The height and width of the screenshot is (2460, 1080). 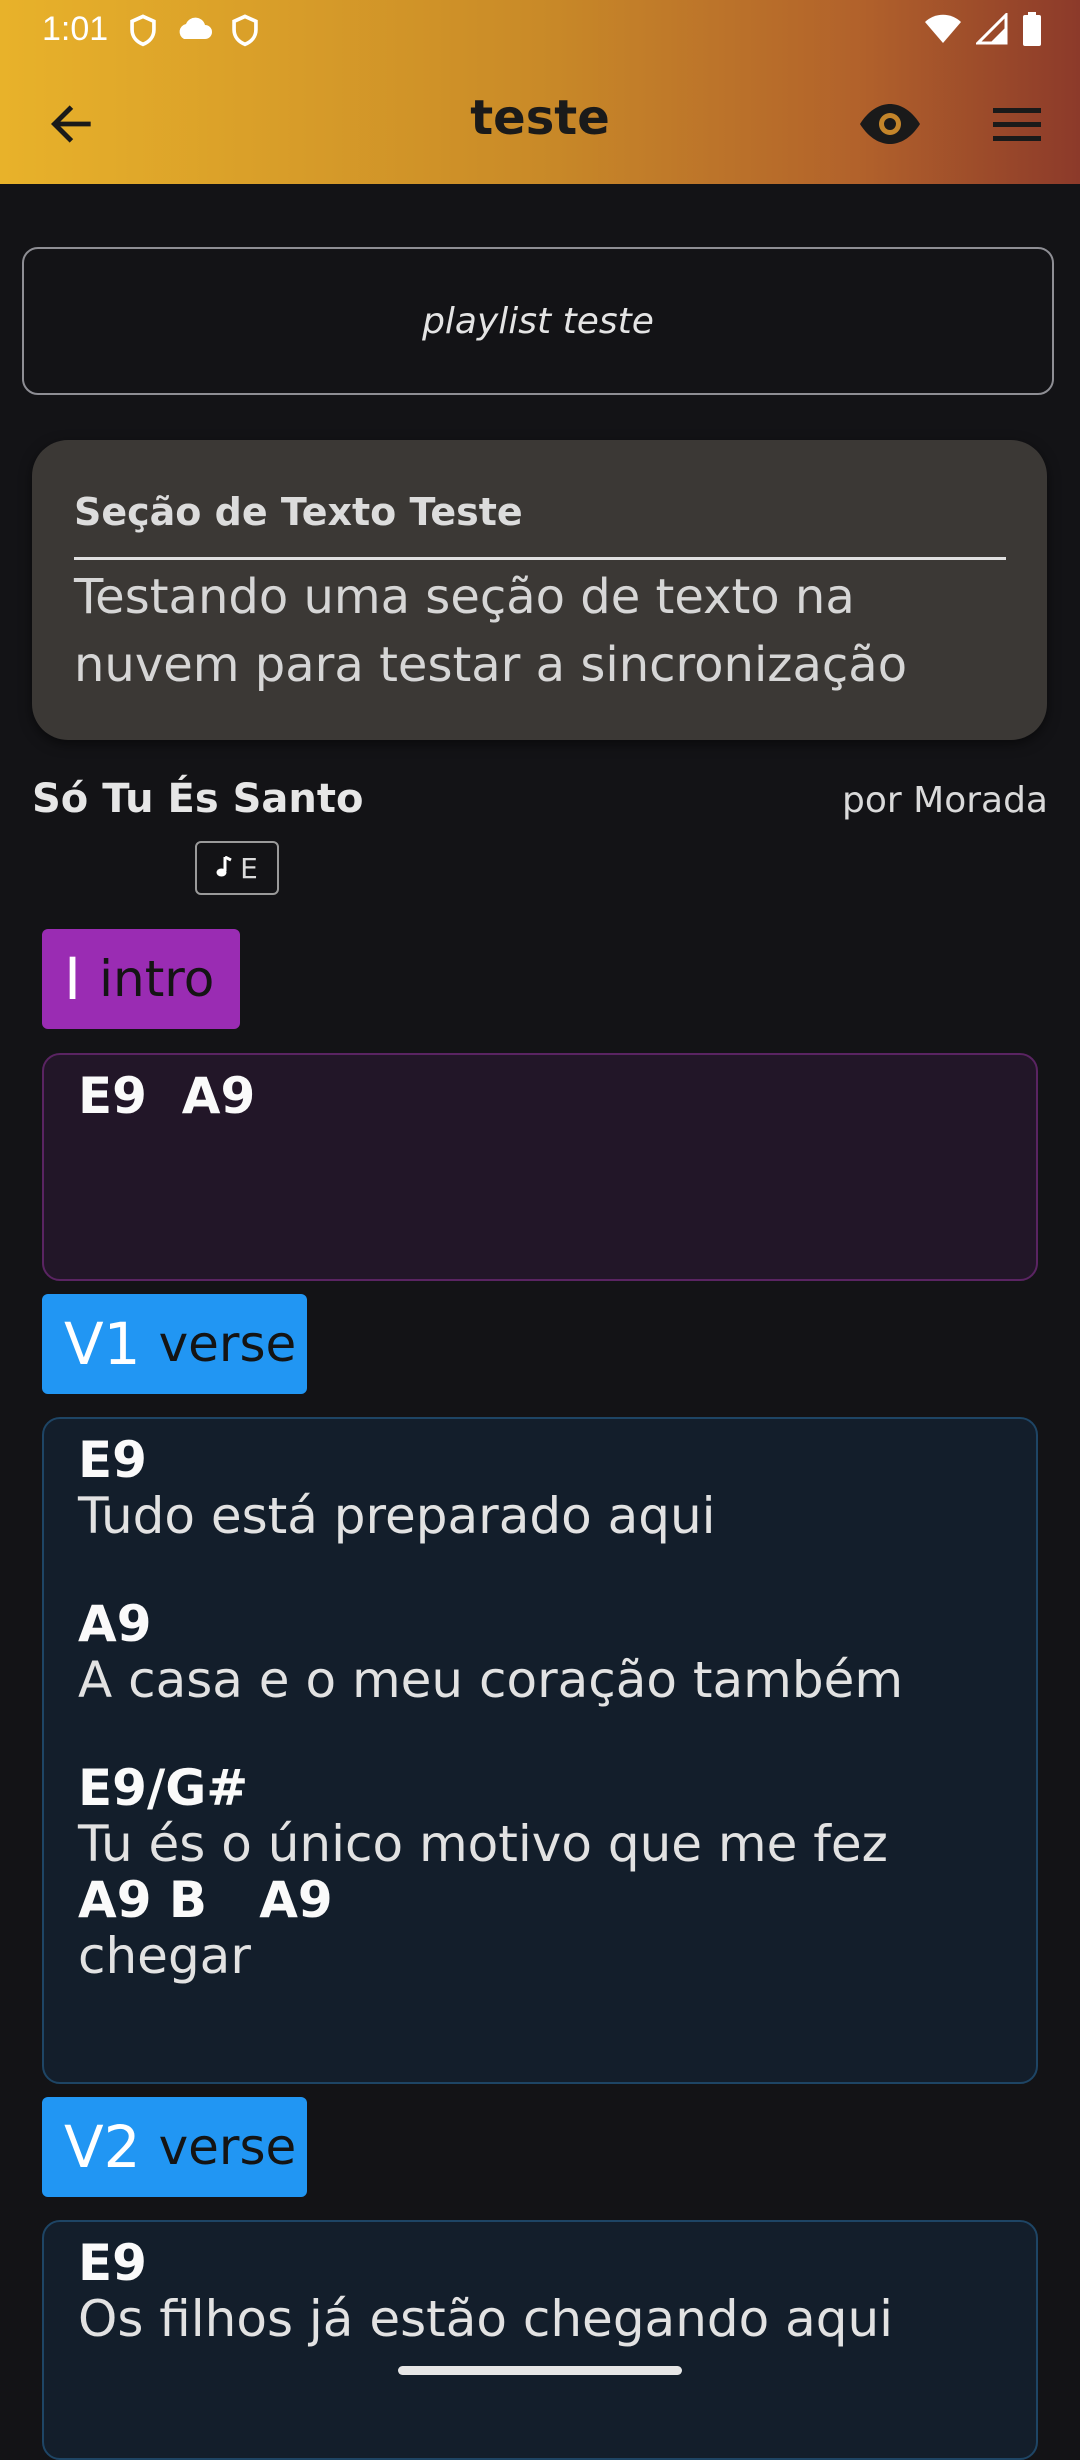 I want to click on playlist-name: playlist teste, so click(x=538, y=321).